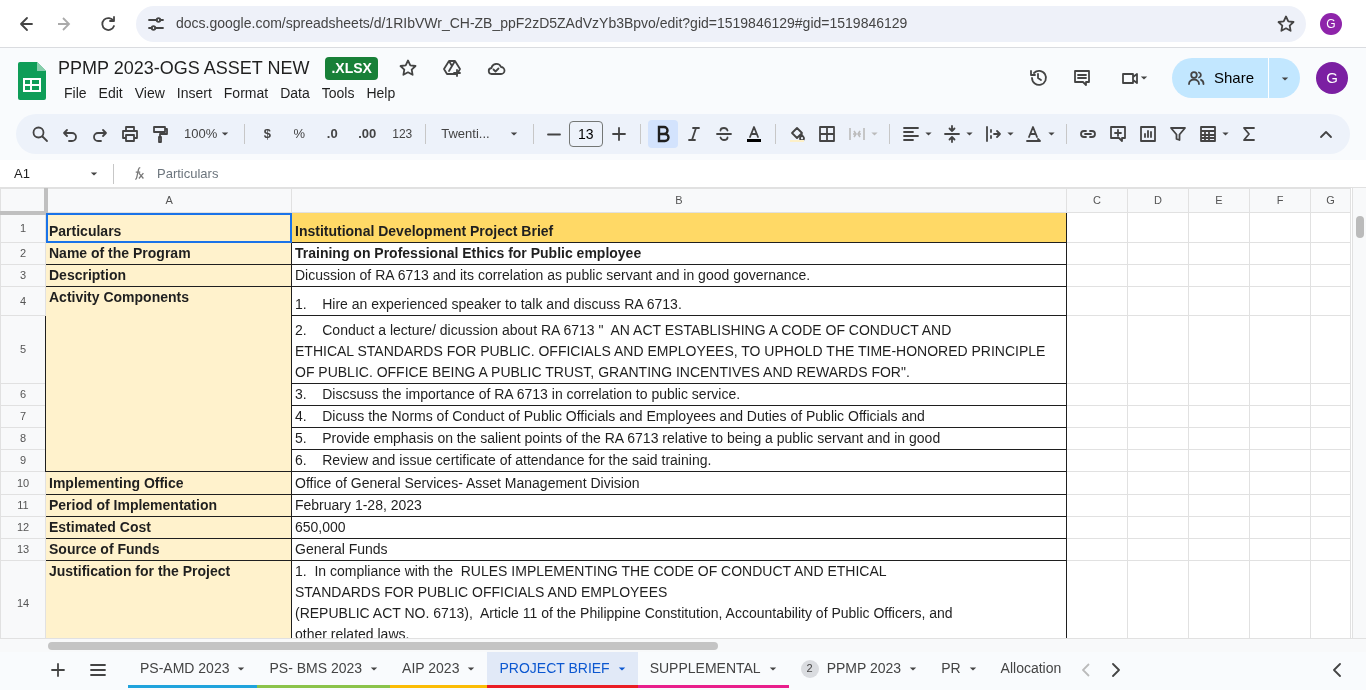 Image resolution: width=1366 pixels, height=690 pixels. What do you see at coordinates (23, 527) in the screenshot?
I see `row-header: 12` at bounding box center [23, 527].